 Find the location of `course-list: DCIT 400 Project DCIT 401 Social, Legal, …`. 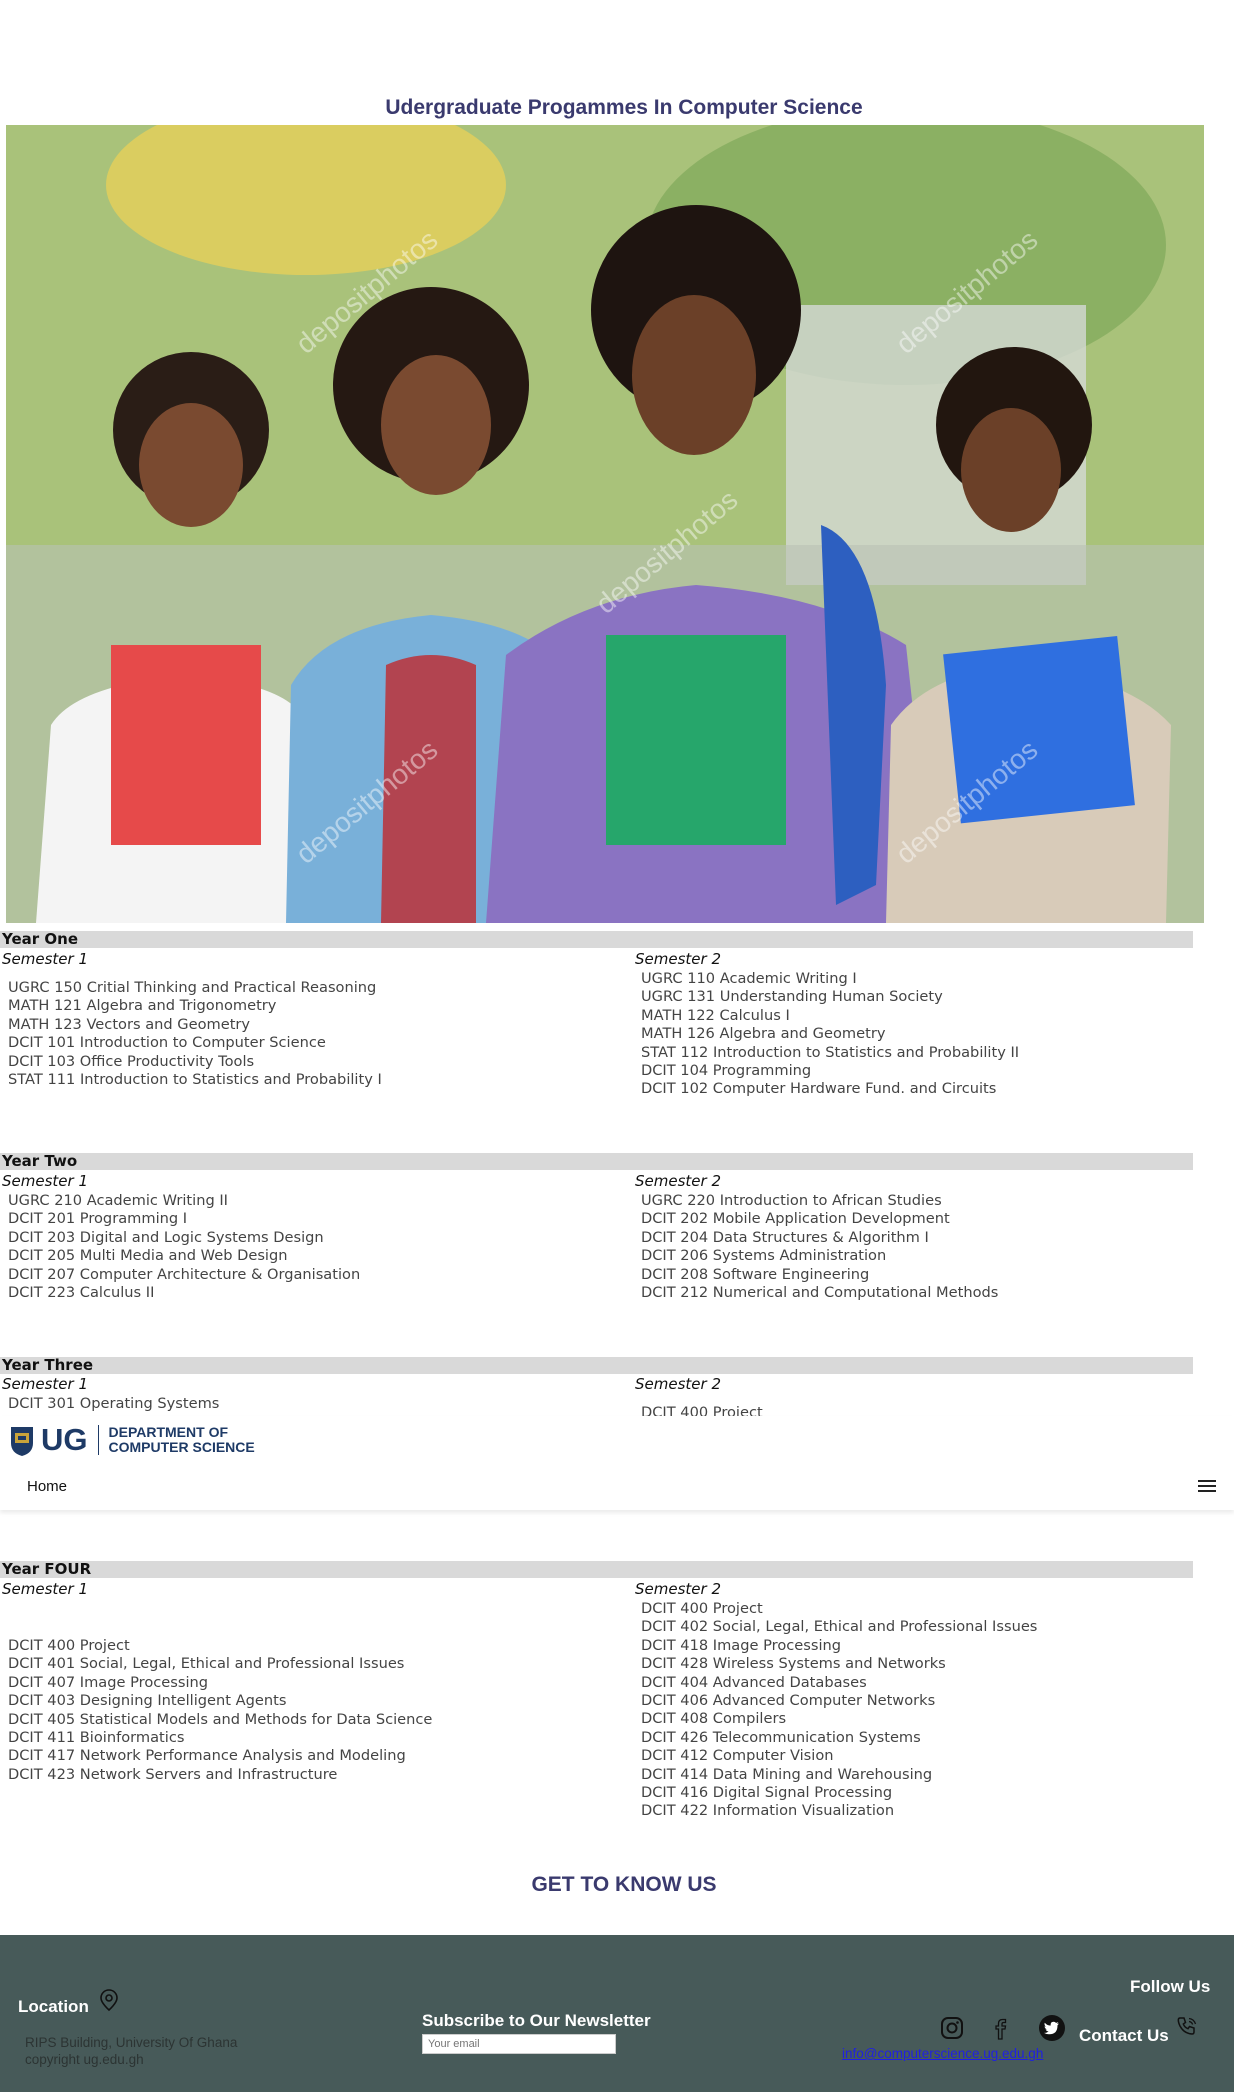

course-list: DCIT 400 Project DCIT 401 Social, Legal, … is located at coordinates (220, 1710).